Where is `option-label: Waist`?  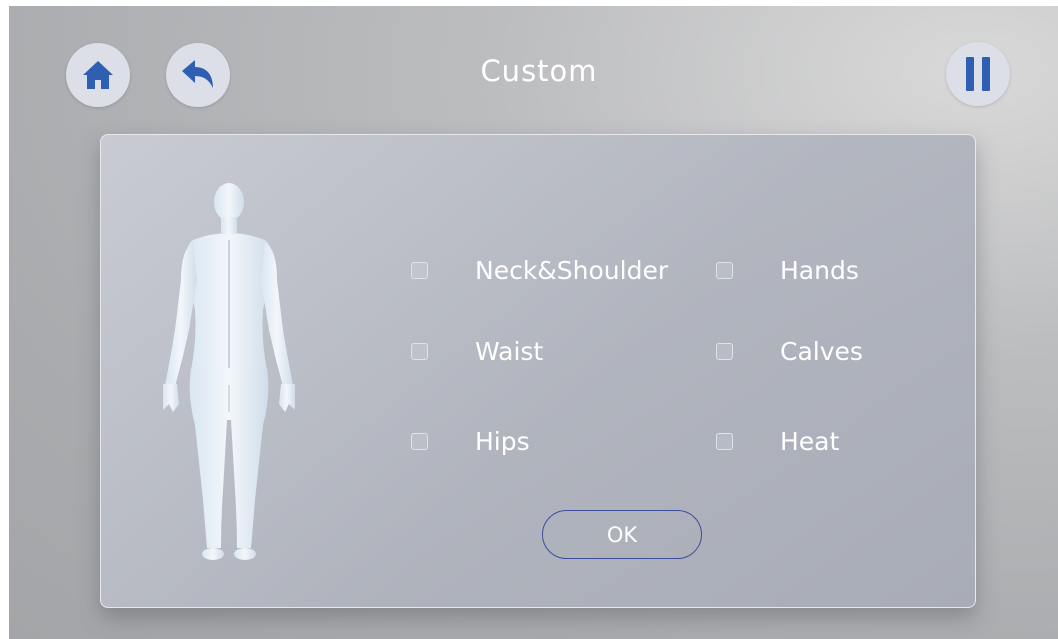 option-label: Waist is located at coordinates (509, 351).